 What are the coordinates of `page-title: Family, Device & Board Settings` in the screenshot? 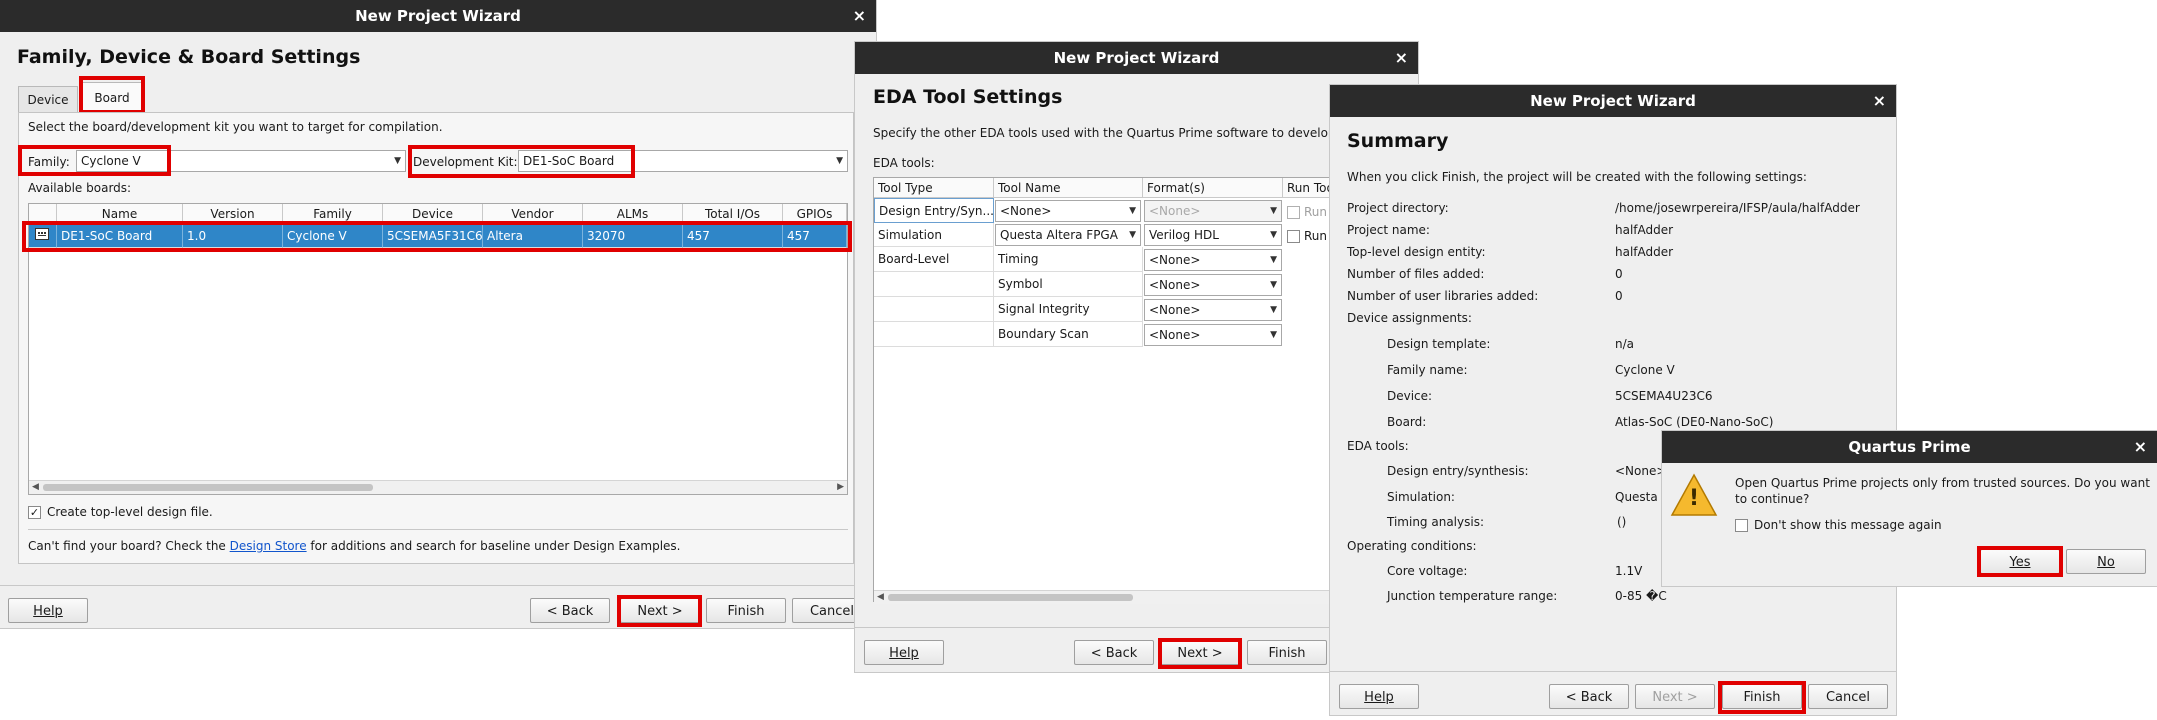 It's located at (189, 57).